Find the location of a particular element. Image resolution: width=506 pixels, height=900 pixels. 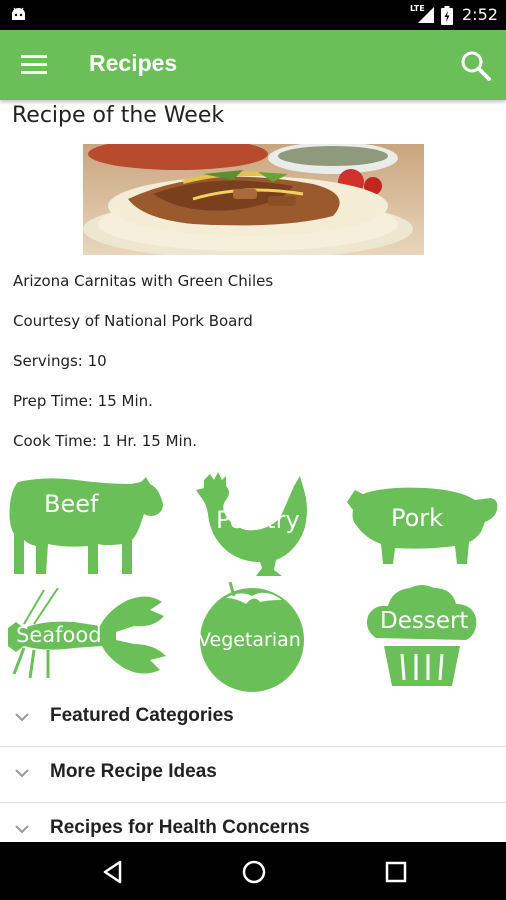

category-label: Poultry is located at coordinates (258, 520).